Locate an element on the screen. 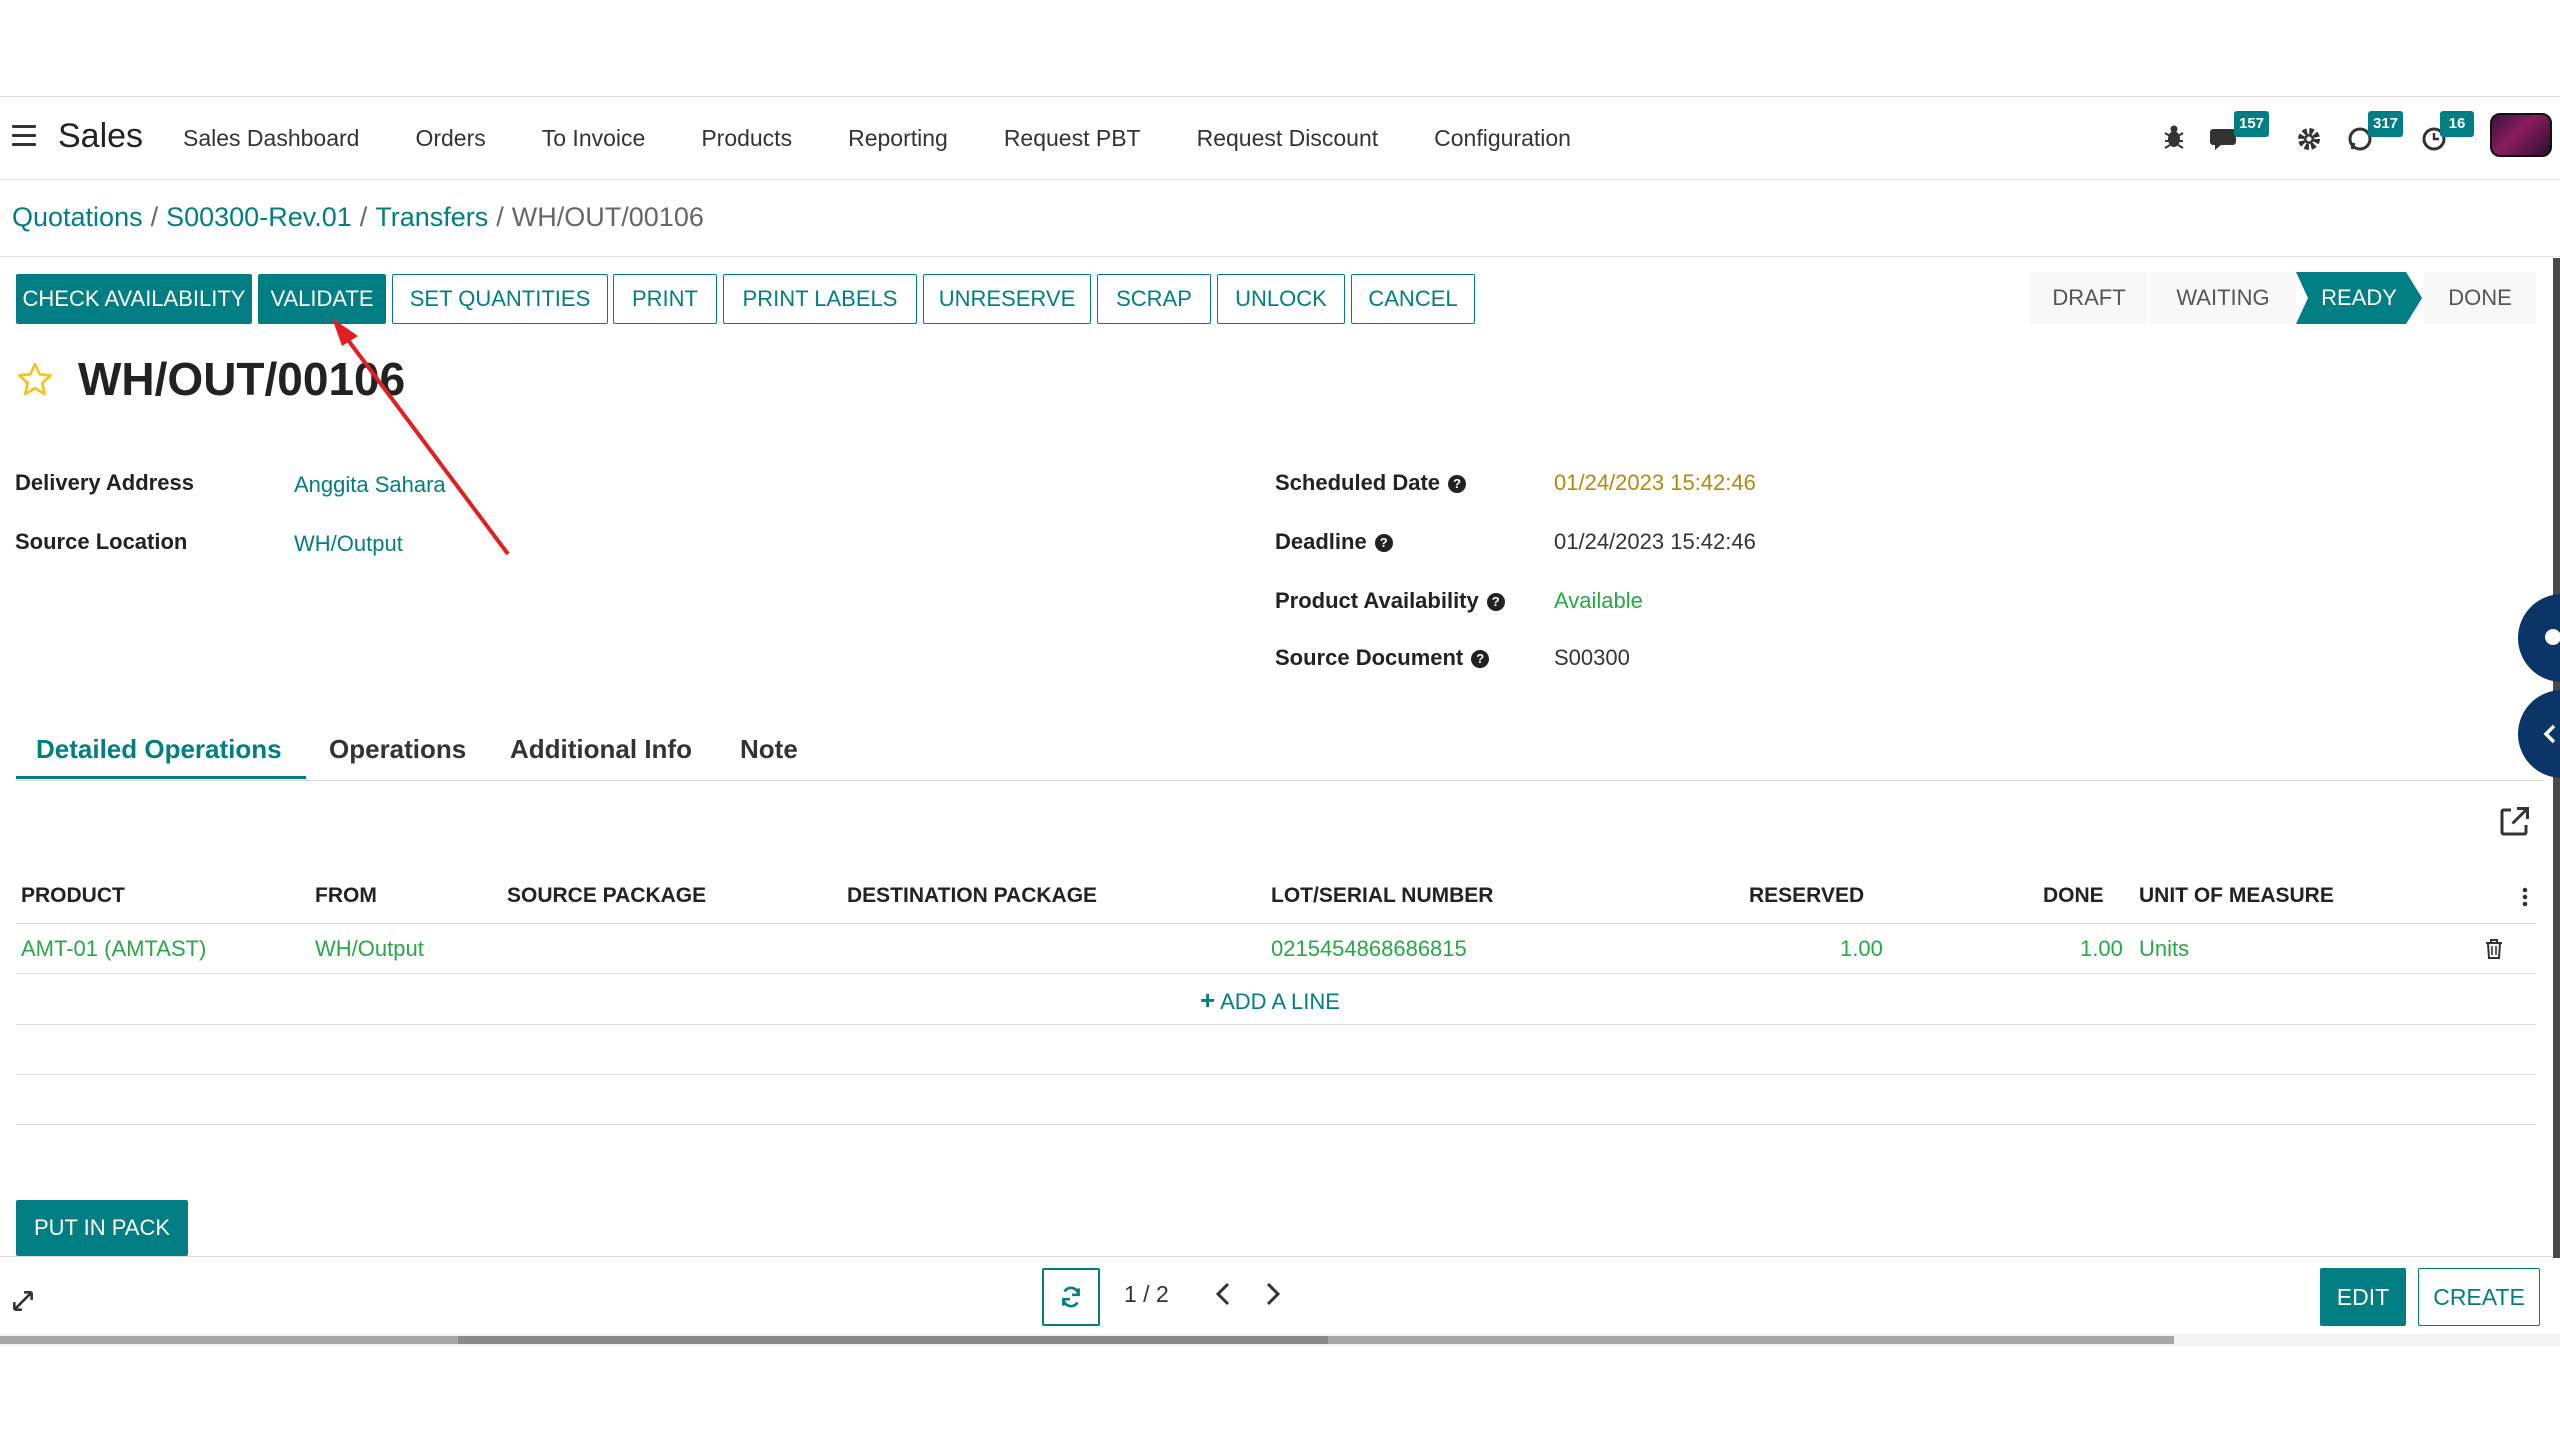  cancel-button: CANCEL is located at coordinates (1413, 299).